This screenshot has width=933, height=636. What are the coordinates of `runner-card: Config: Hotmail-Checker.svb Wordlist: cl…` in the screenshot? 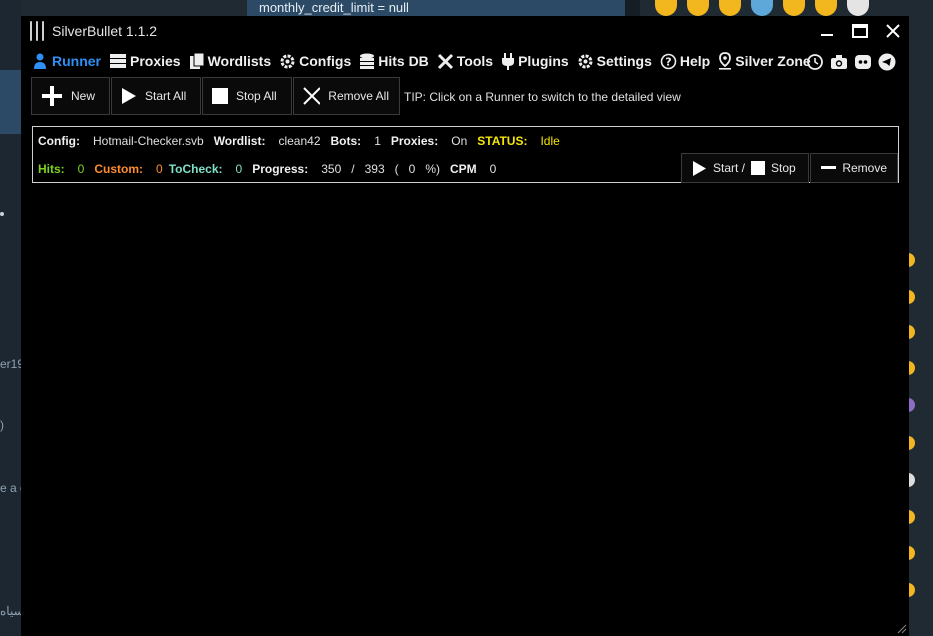 It's located at (465, 154).